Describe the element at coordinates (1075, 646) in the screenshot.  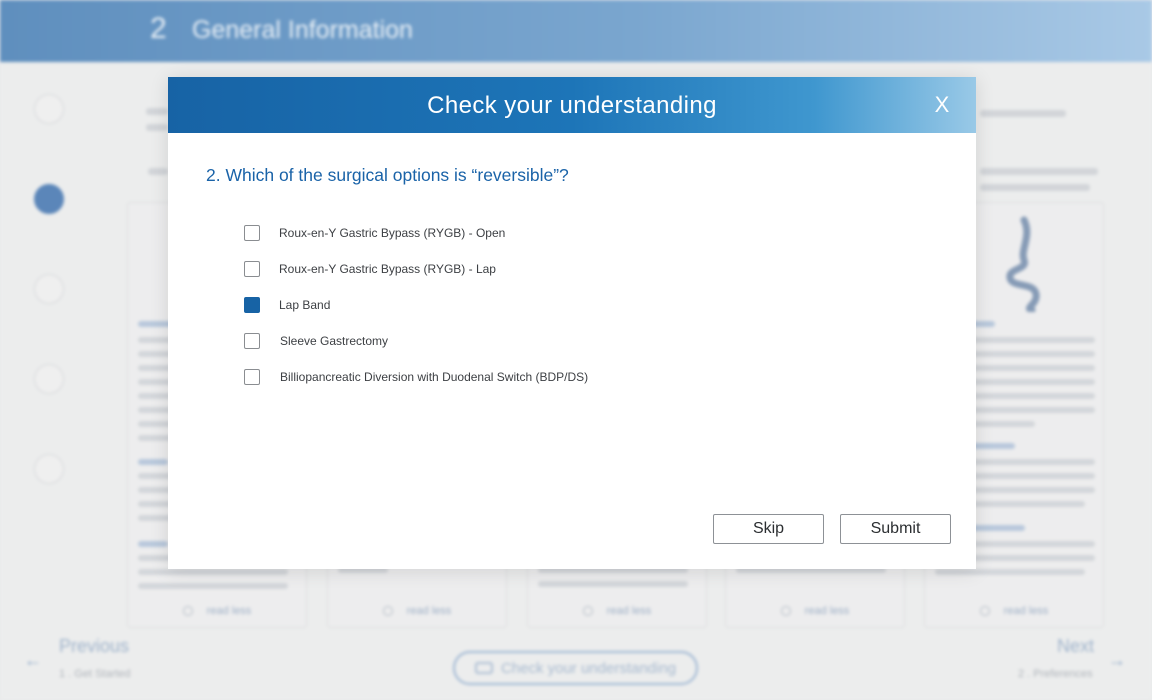
I see `next-link: Next` at that location.